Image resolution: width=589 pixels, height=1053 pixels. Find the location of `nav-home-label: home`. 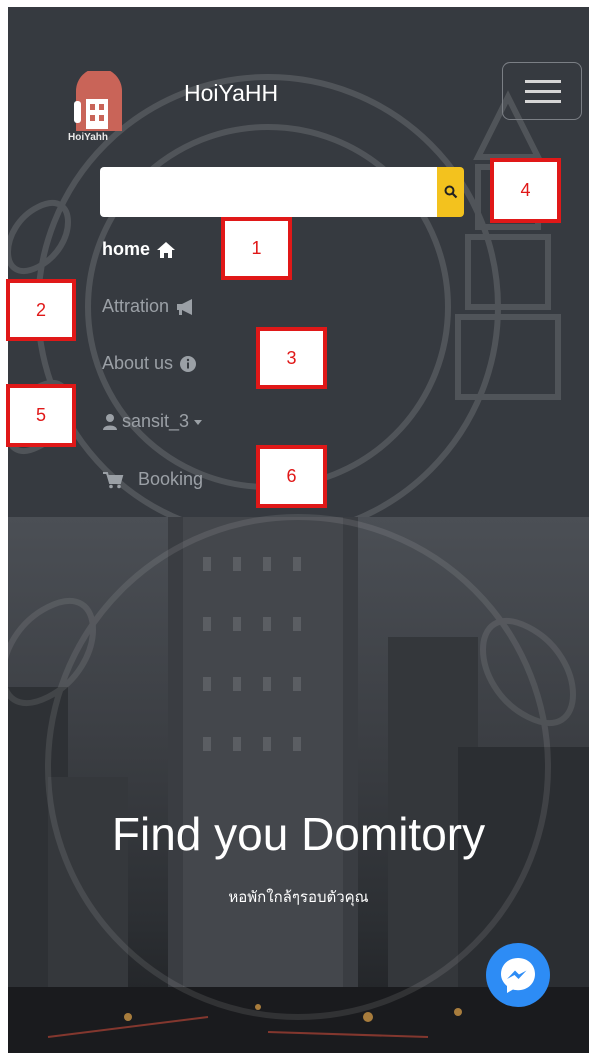

nav-home-label: home is located at coordinates (126, 249).